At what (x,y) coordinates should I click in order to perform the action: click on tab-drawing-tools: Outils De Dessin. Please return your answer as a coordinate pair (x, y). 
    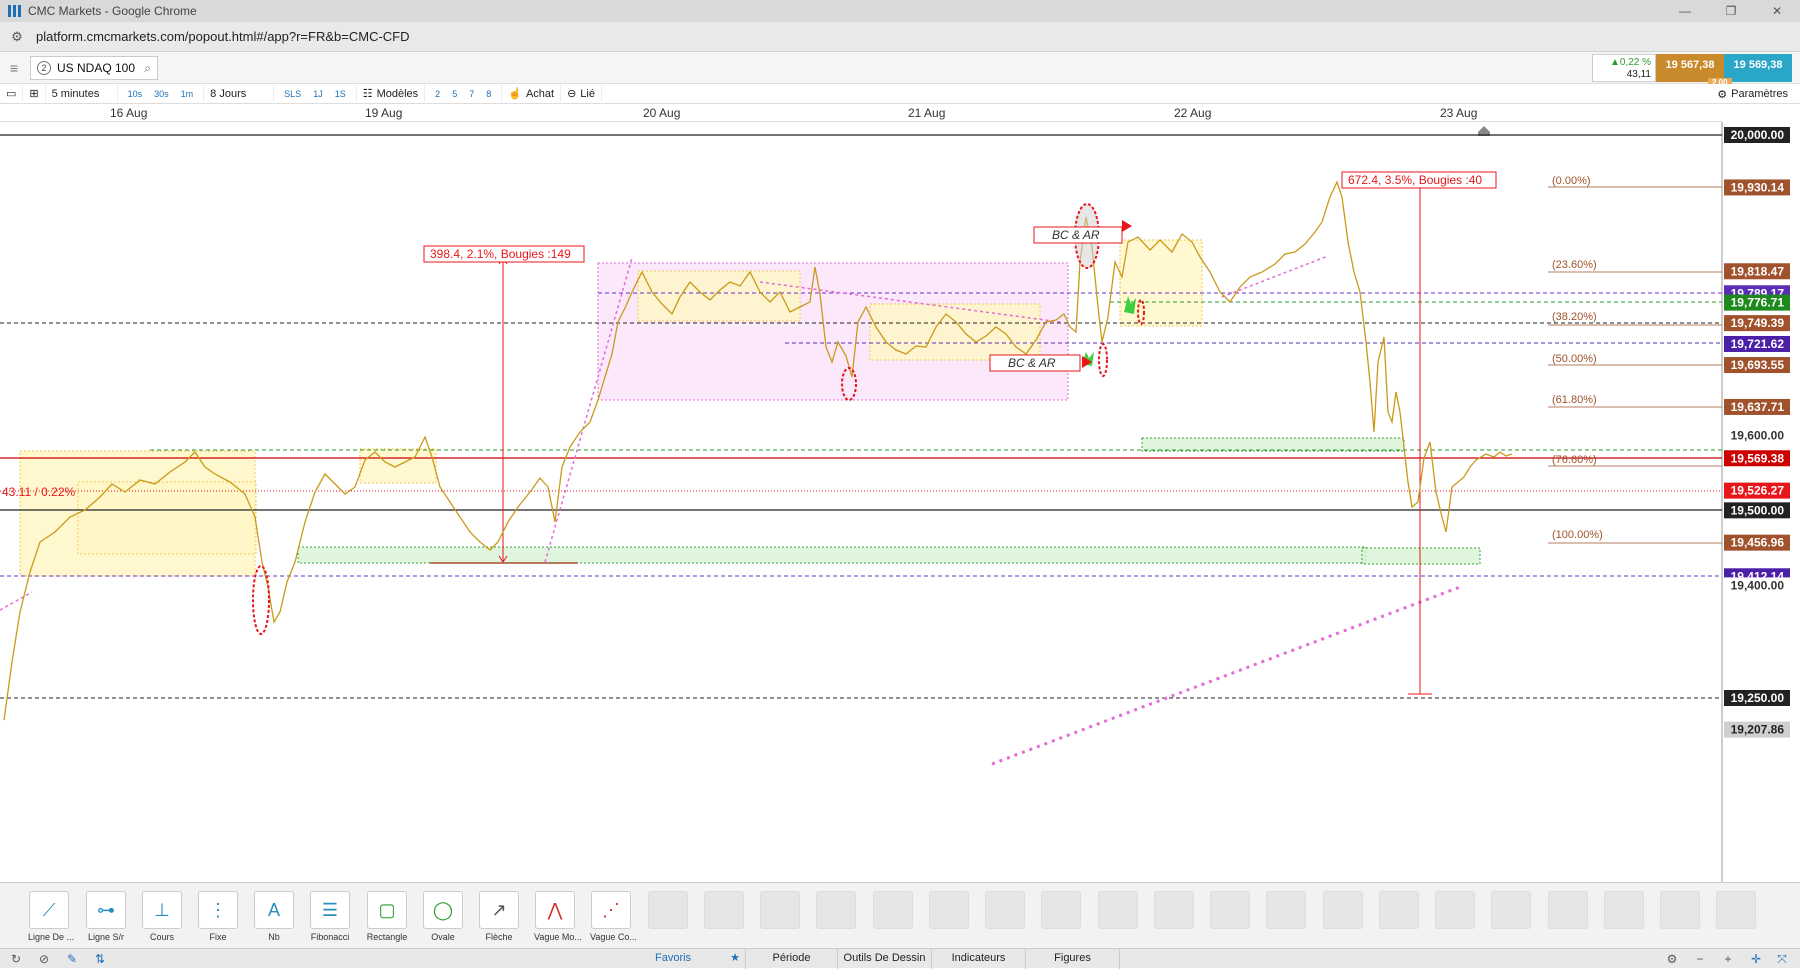
    Looking at the image, I should click on (885, 959).